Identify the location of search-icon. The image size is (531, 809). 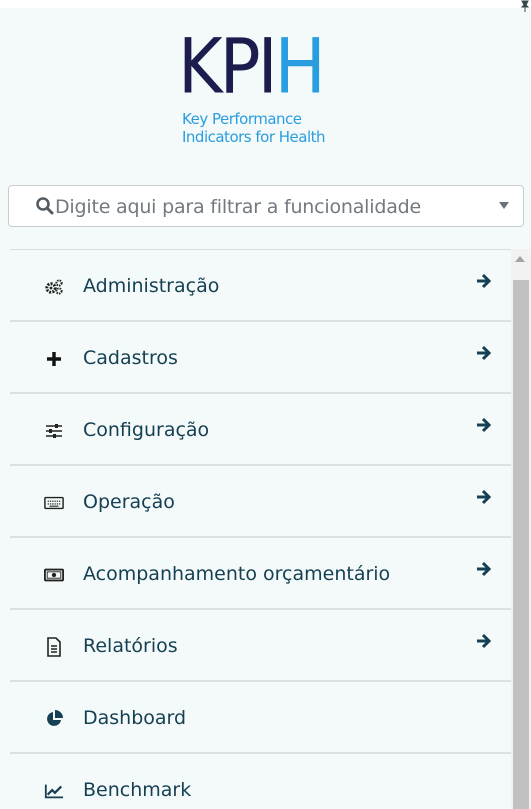
(45, 206).